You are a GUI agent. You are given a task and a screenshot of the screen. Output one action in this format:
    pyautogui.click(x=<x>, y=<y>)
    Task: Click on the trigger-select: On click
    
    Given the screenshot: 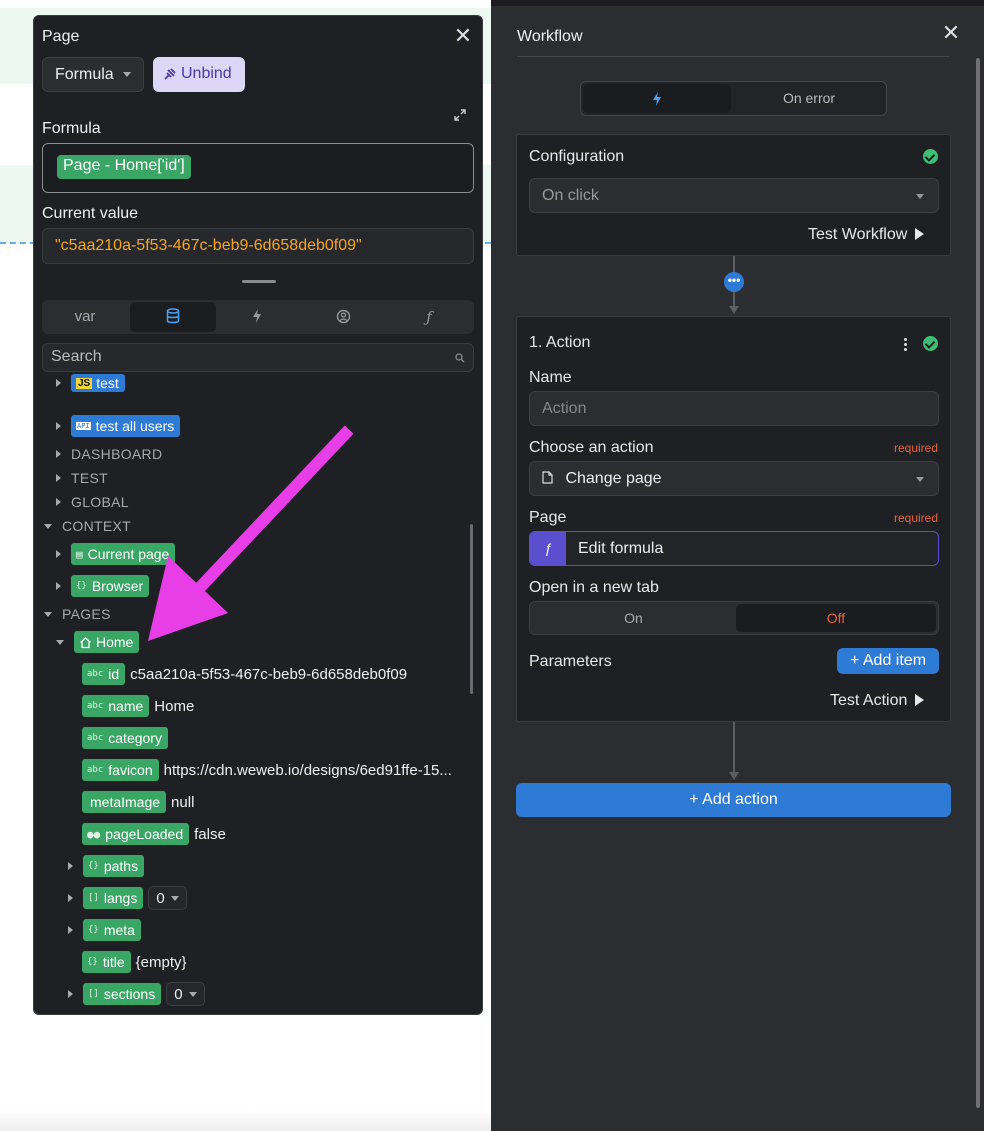 What is the action you would take?
    pyautogui.click(x=734, y=195)
    